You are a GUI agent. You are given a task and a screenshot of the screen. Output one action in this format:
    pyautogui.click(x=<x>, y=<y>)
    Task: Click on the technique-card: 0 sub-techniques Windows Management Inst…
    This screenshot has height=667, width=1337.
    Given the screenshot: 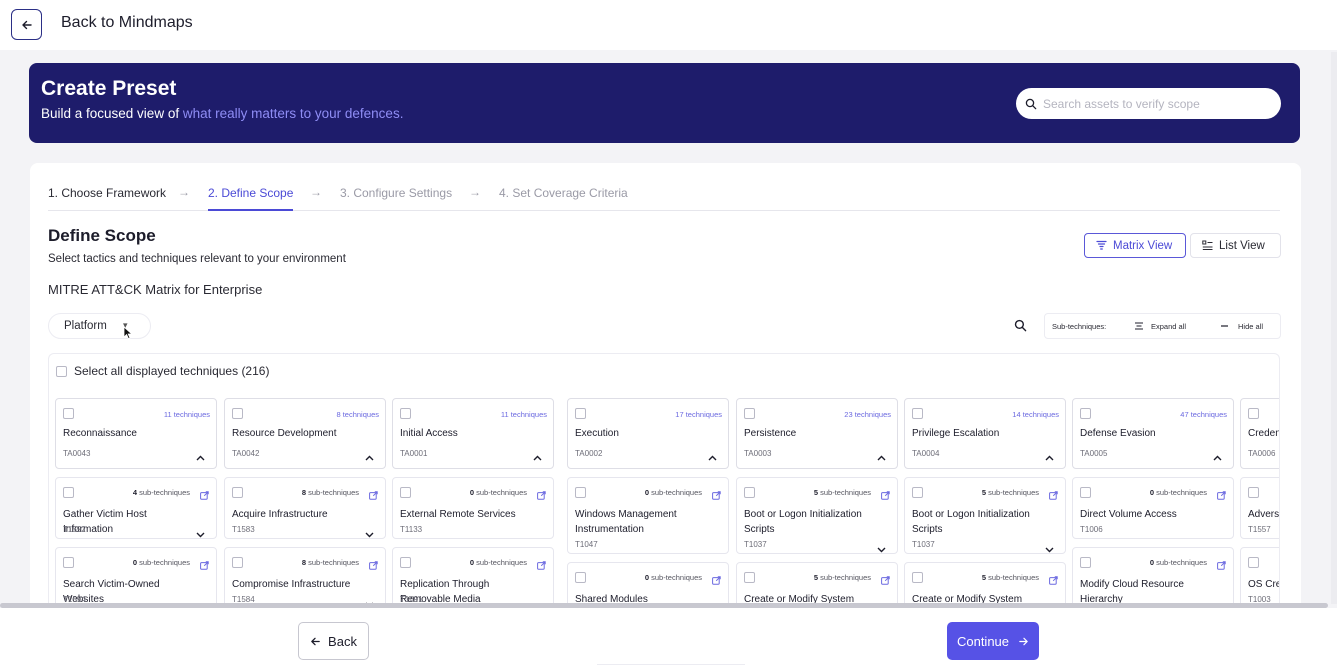 What is the action you would take?
    pyautogui.click(x=648, y=515)
    